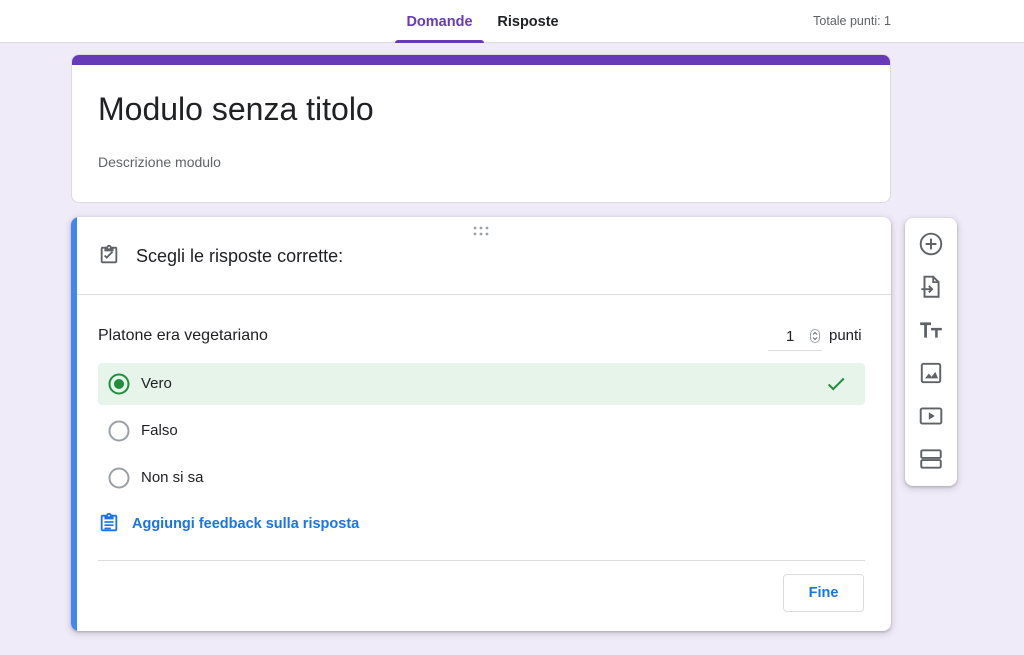  What do you see at coordinates (109, 254) in the screenshot?
I see `assignment-check-icon` at bounding box center [109, 254].